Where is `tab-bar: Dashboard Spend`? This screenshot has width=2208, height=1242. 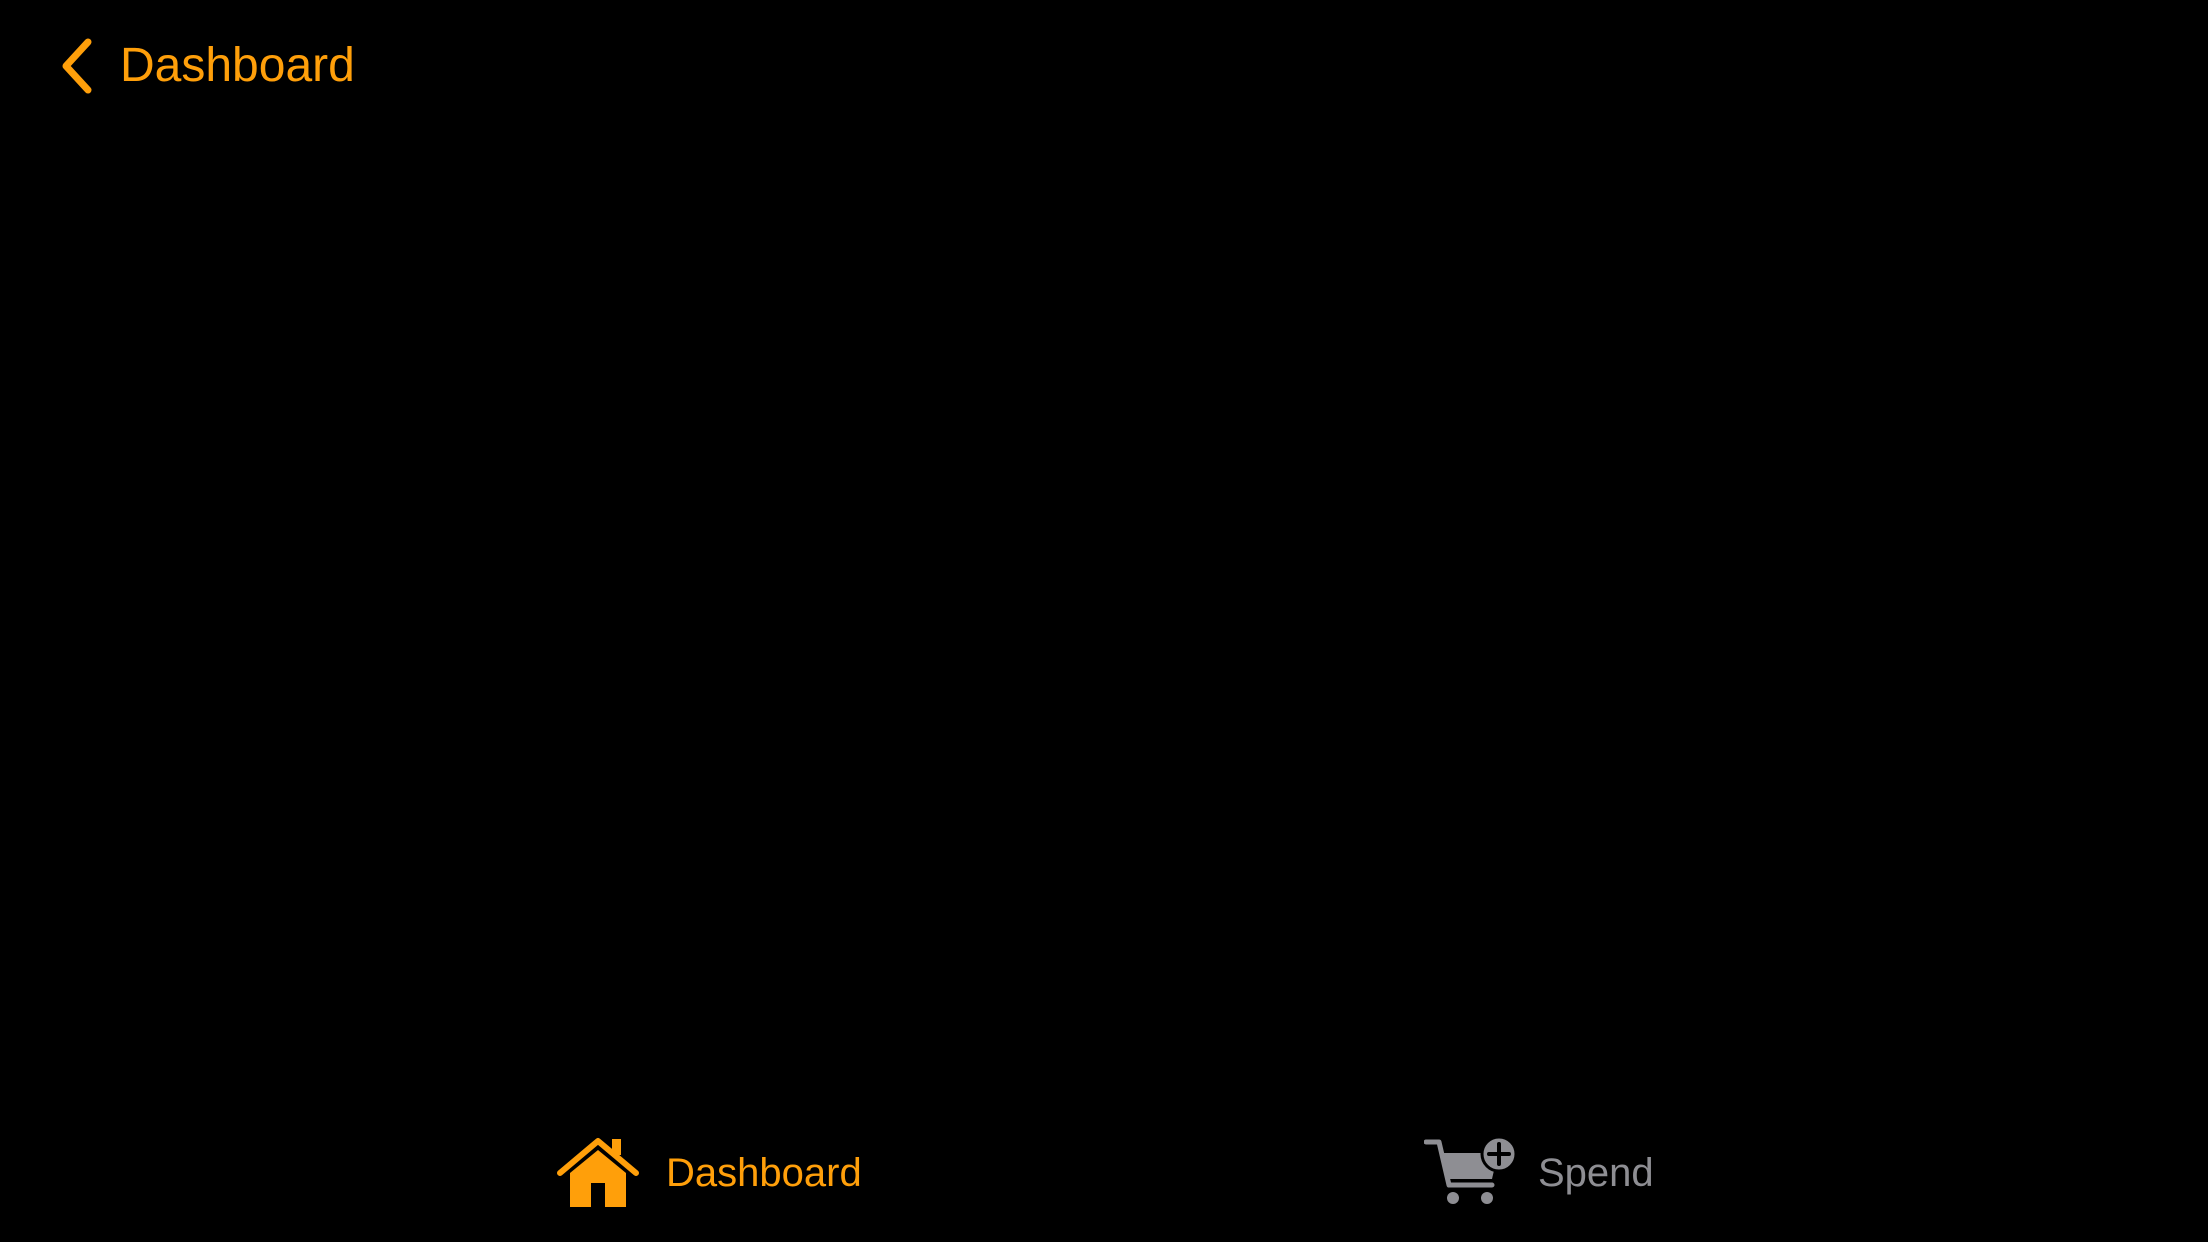
tab-bar: Dashboard Spend is located at coordinates (1104, 1171).